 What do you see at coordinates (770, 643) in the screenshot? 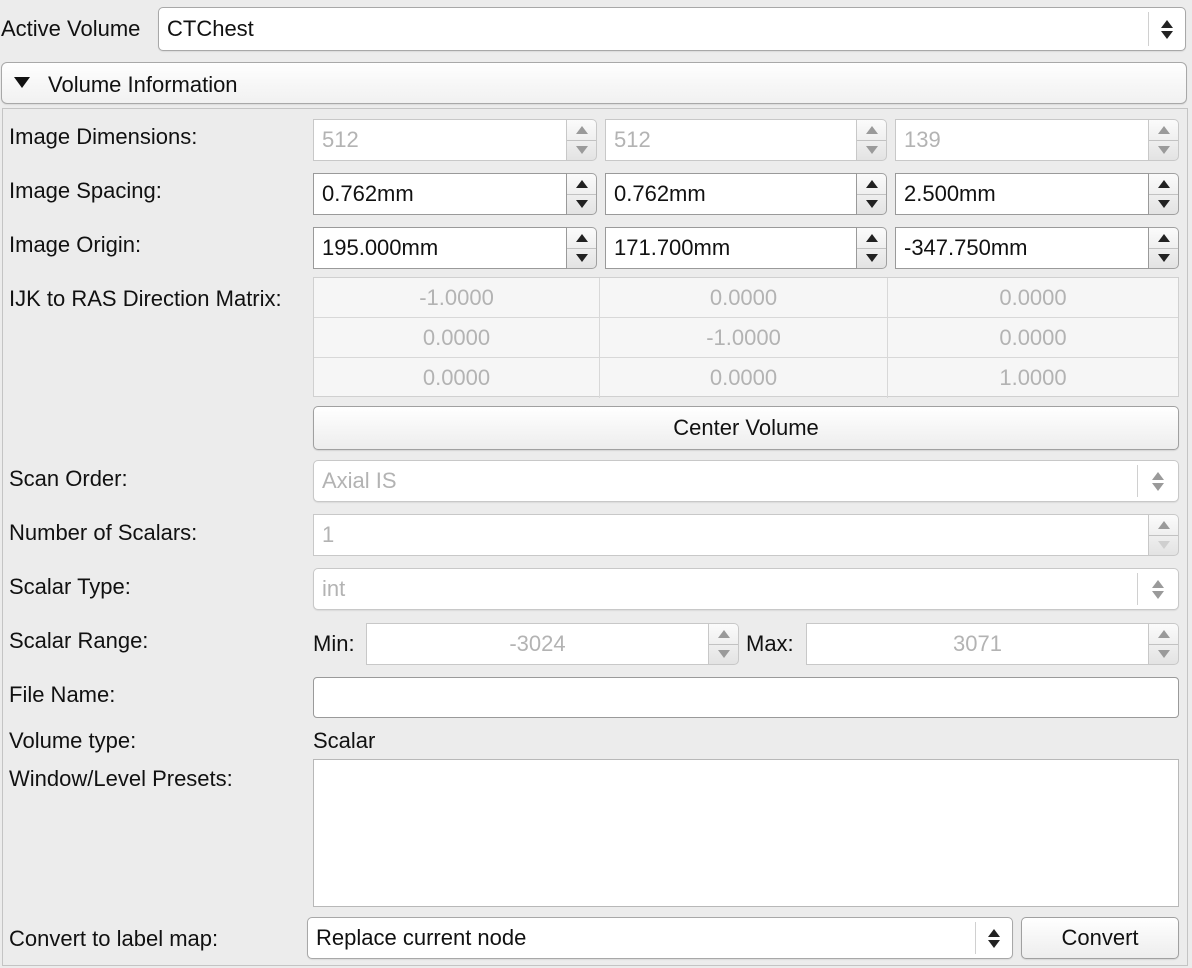
I see `scalar-range-max-label: Max:` at bounding box center [770, 643].